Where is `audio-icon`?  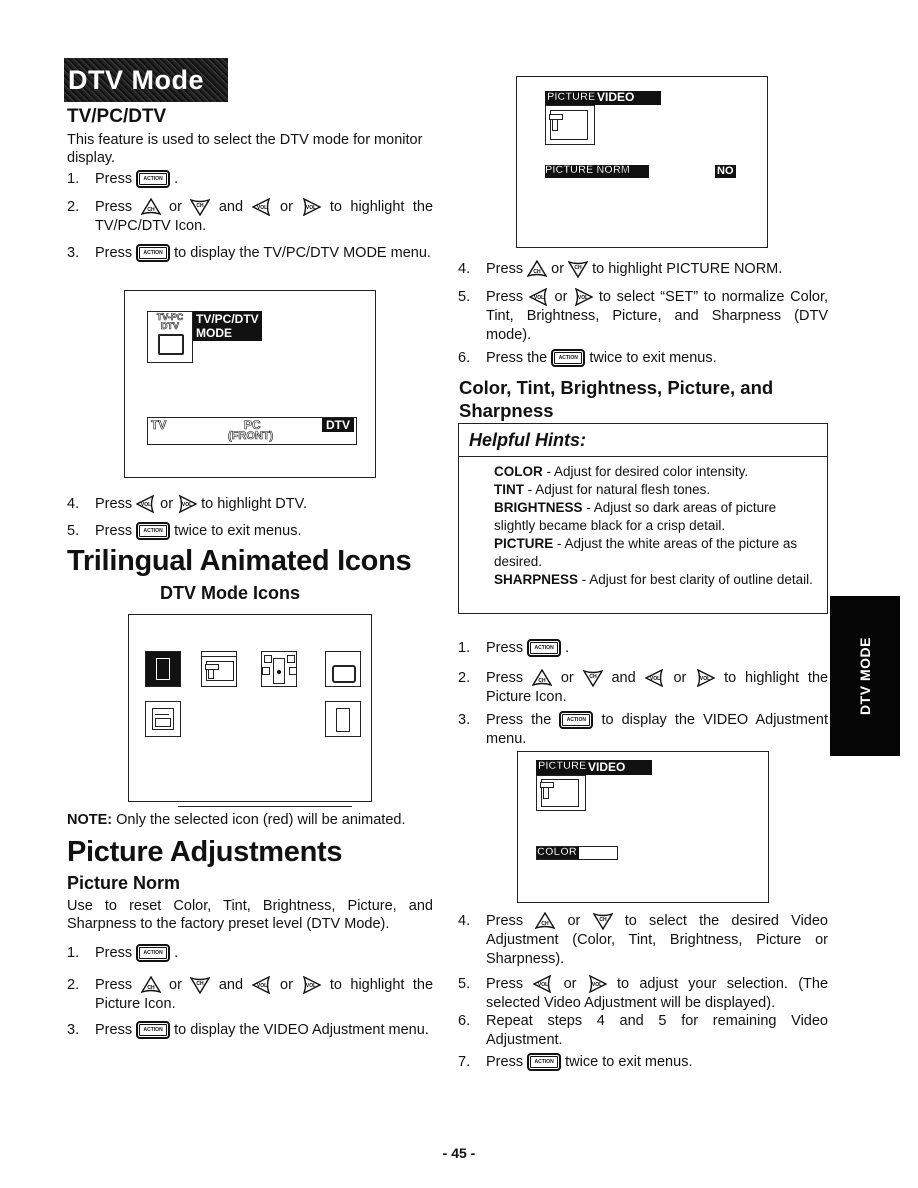 audio-icon is located at coordinates (279, 669).